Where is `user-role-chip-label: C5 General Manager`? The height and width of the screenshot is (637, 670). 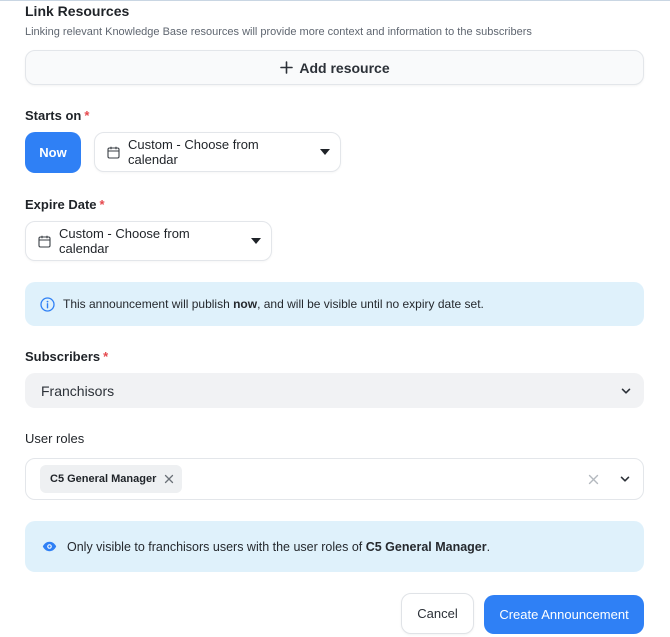 user-role-chip-label: C5 General Manager is located at coordinates (103, 479).